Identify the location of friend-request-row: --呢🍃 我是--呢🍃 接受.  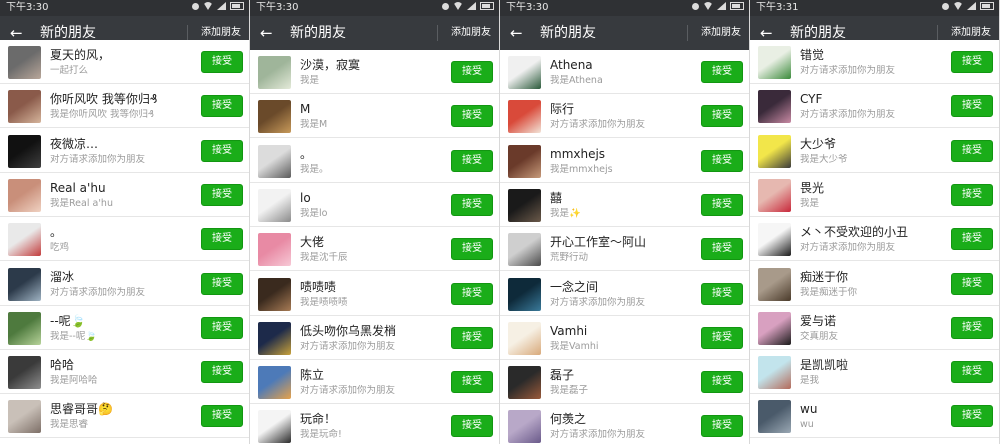
(125, 327).